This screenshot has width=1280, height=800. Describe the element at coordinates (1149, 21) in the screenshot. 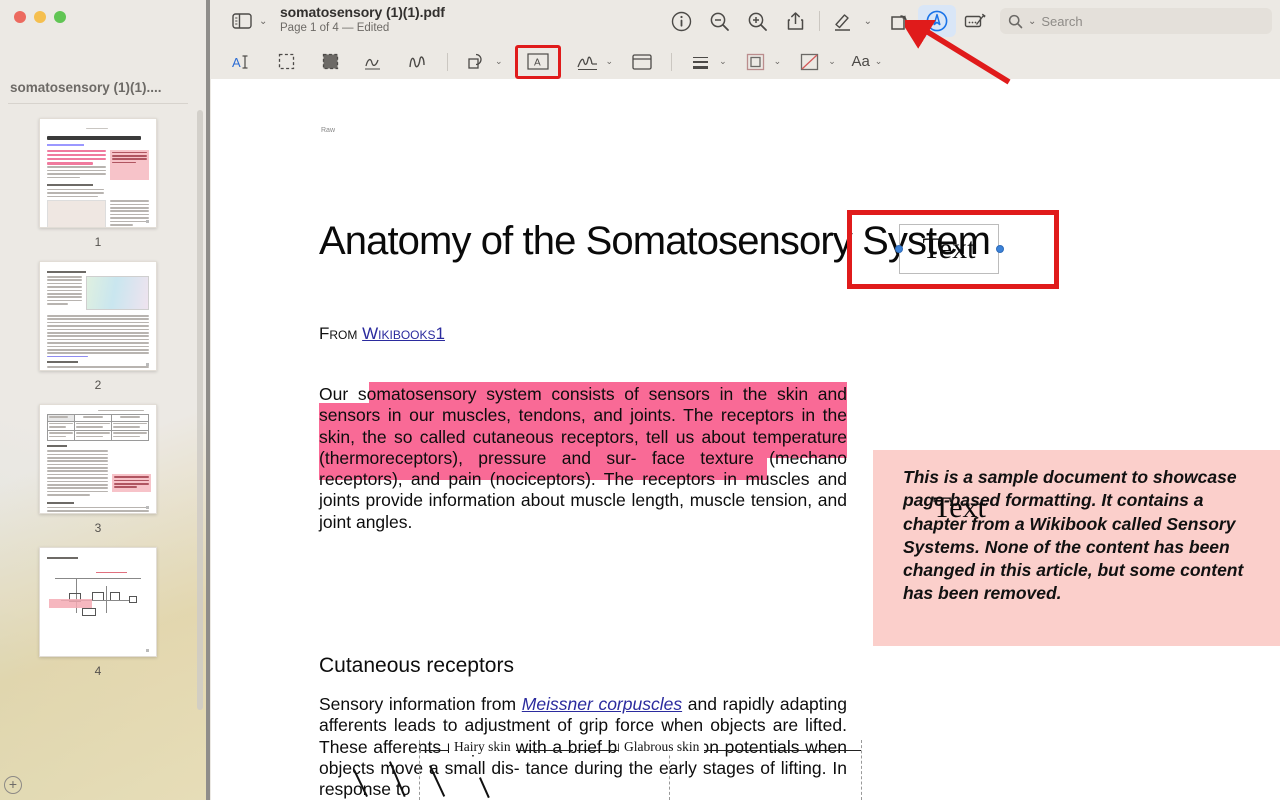

I see `search-input` at that location.